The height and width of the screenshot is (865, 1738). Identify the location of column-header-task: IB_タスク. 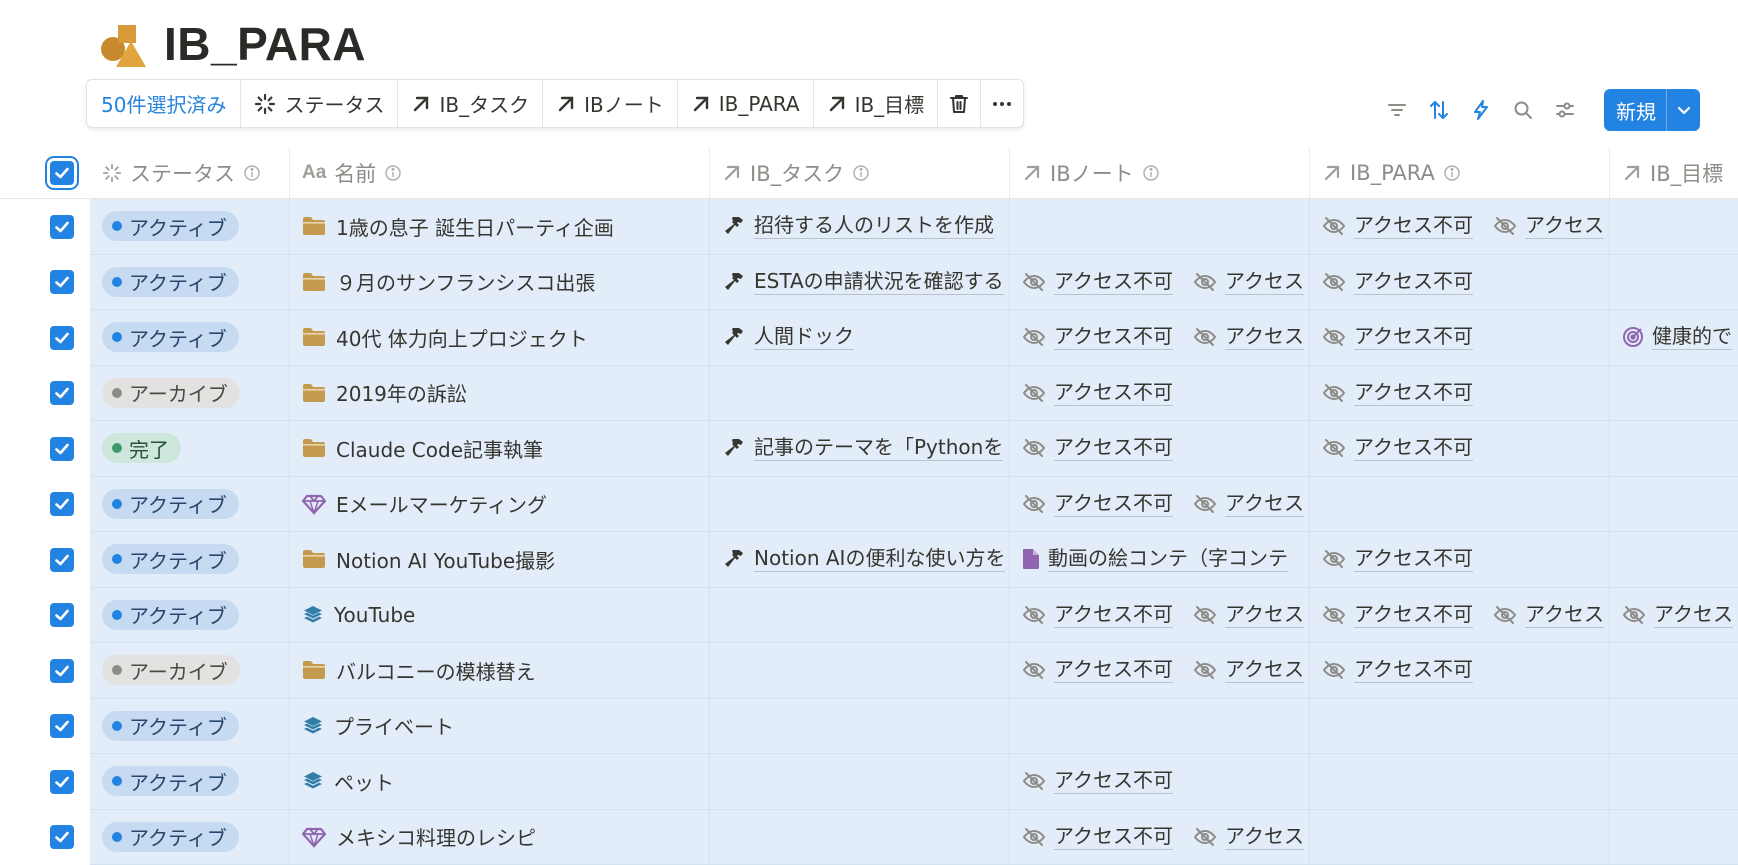
(860, 172).